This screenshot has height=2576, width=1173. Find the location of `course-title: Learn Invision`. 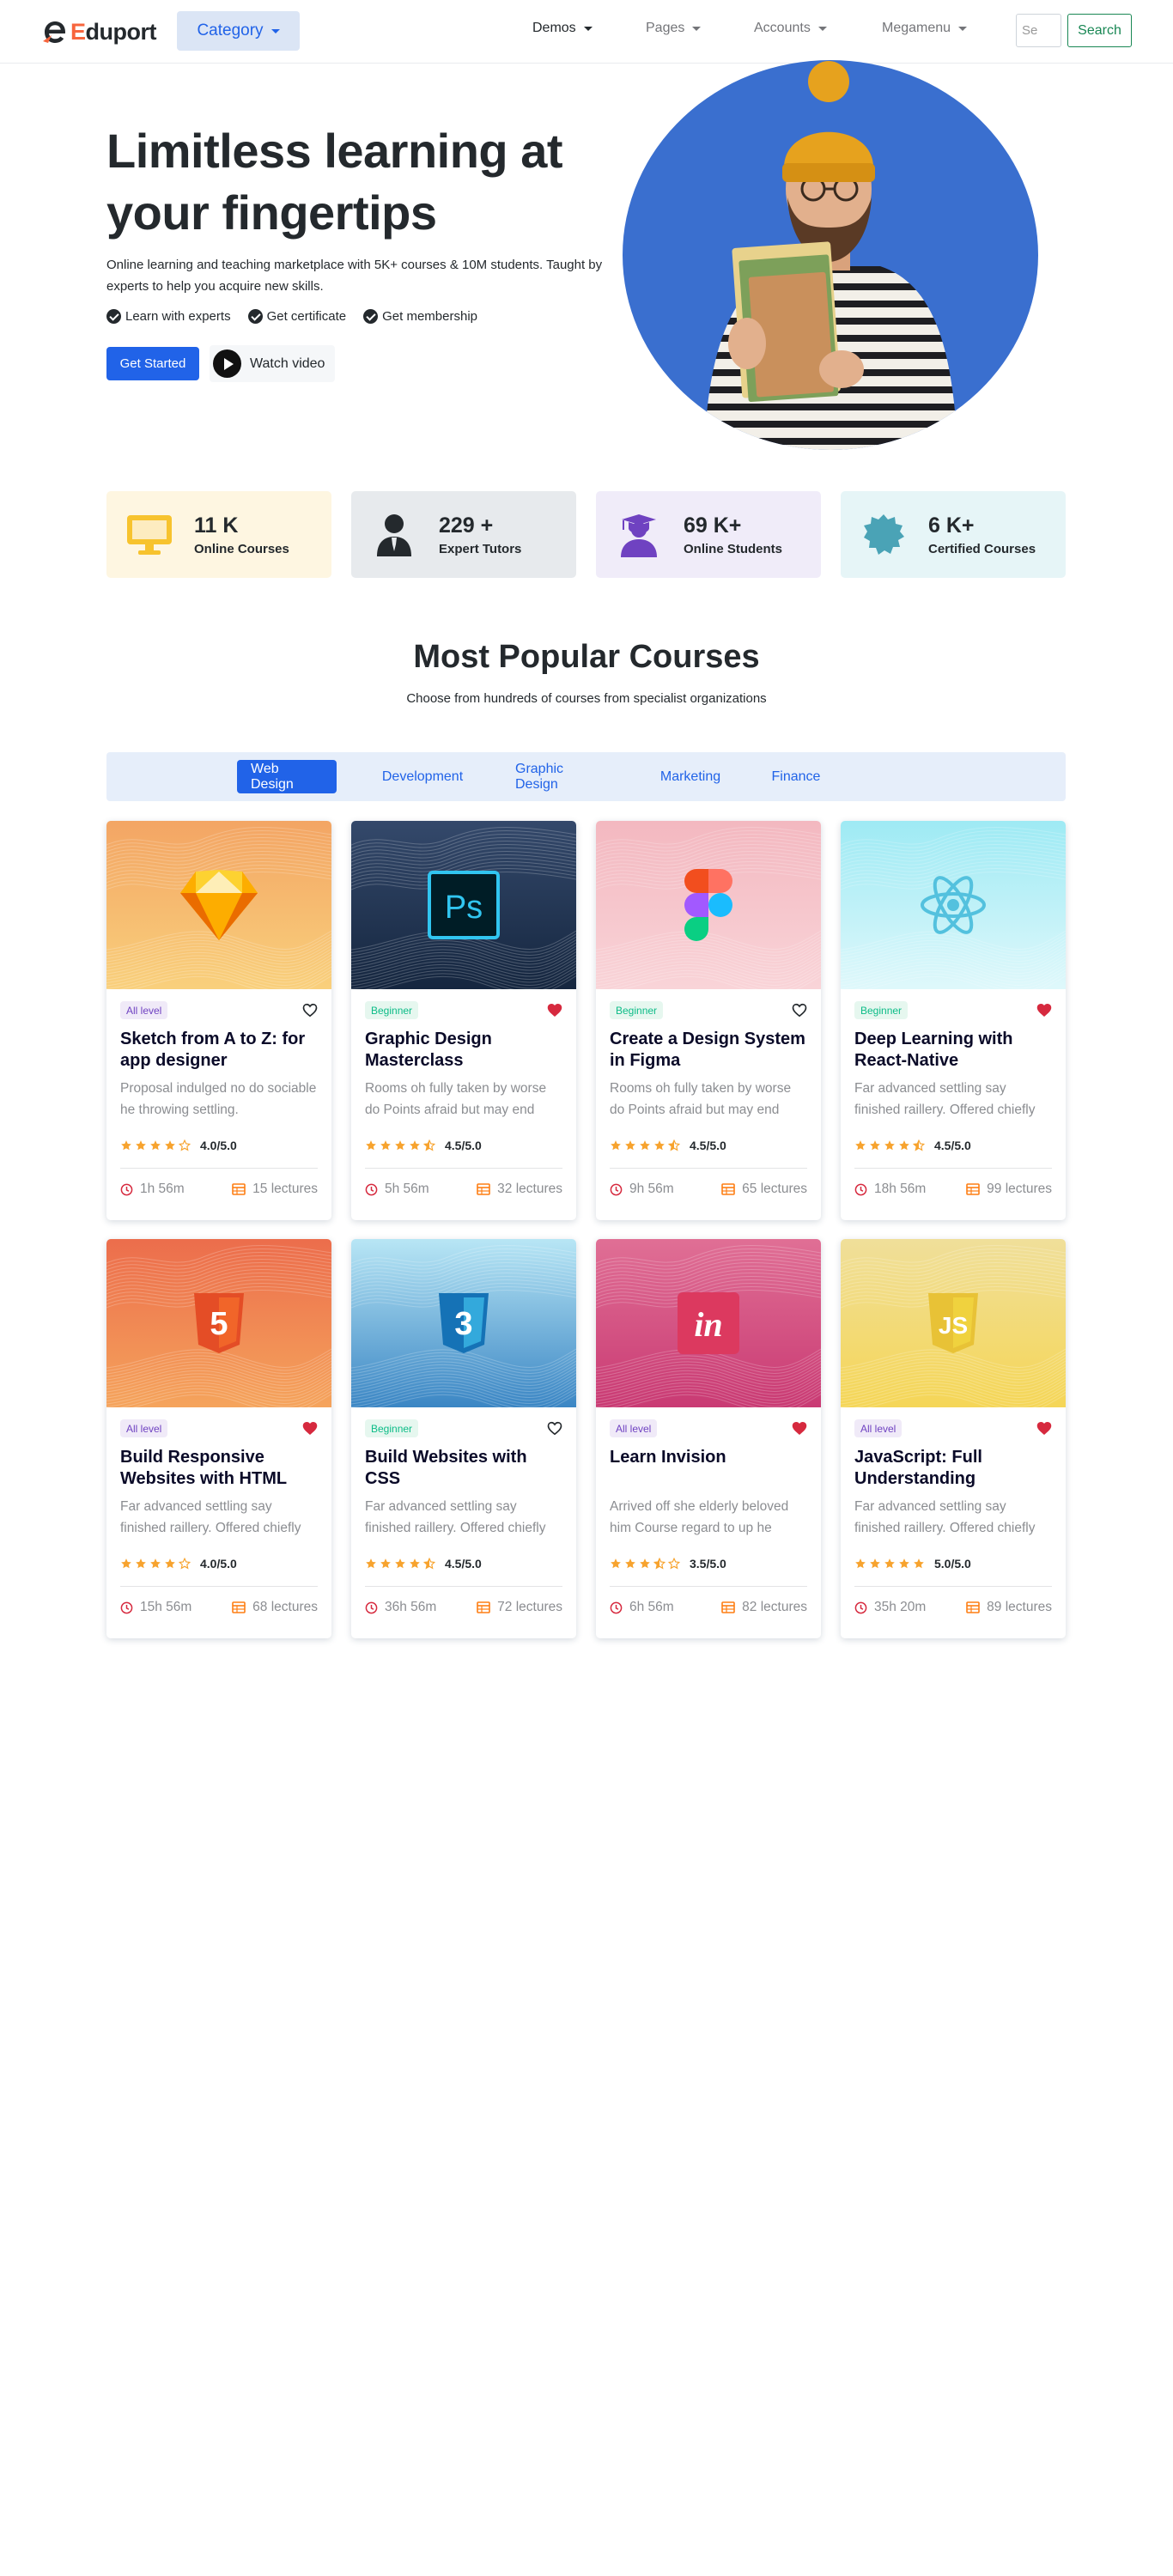

course-title: Learn Invision is located at coordinates (709, 1458).